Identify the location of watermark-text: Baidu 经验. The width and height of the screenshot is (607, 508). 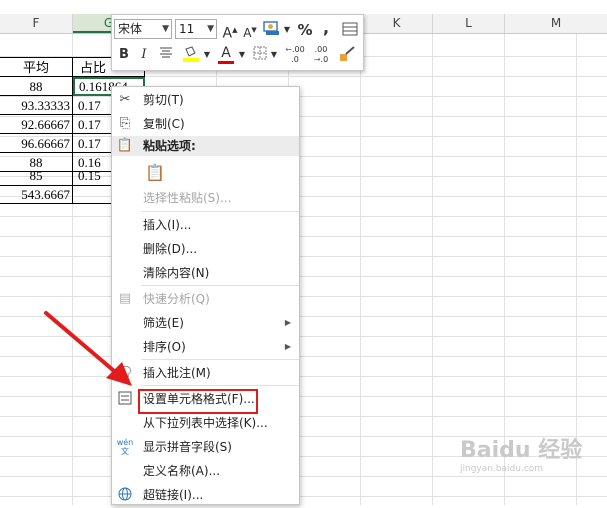
(521, 450).